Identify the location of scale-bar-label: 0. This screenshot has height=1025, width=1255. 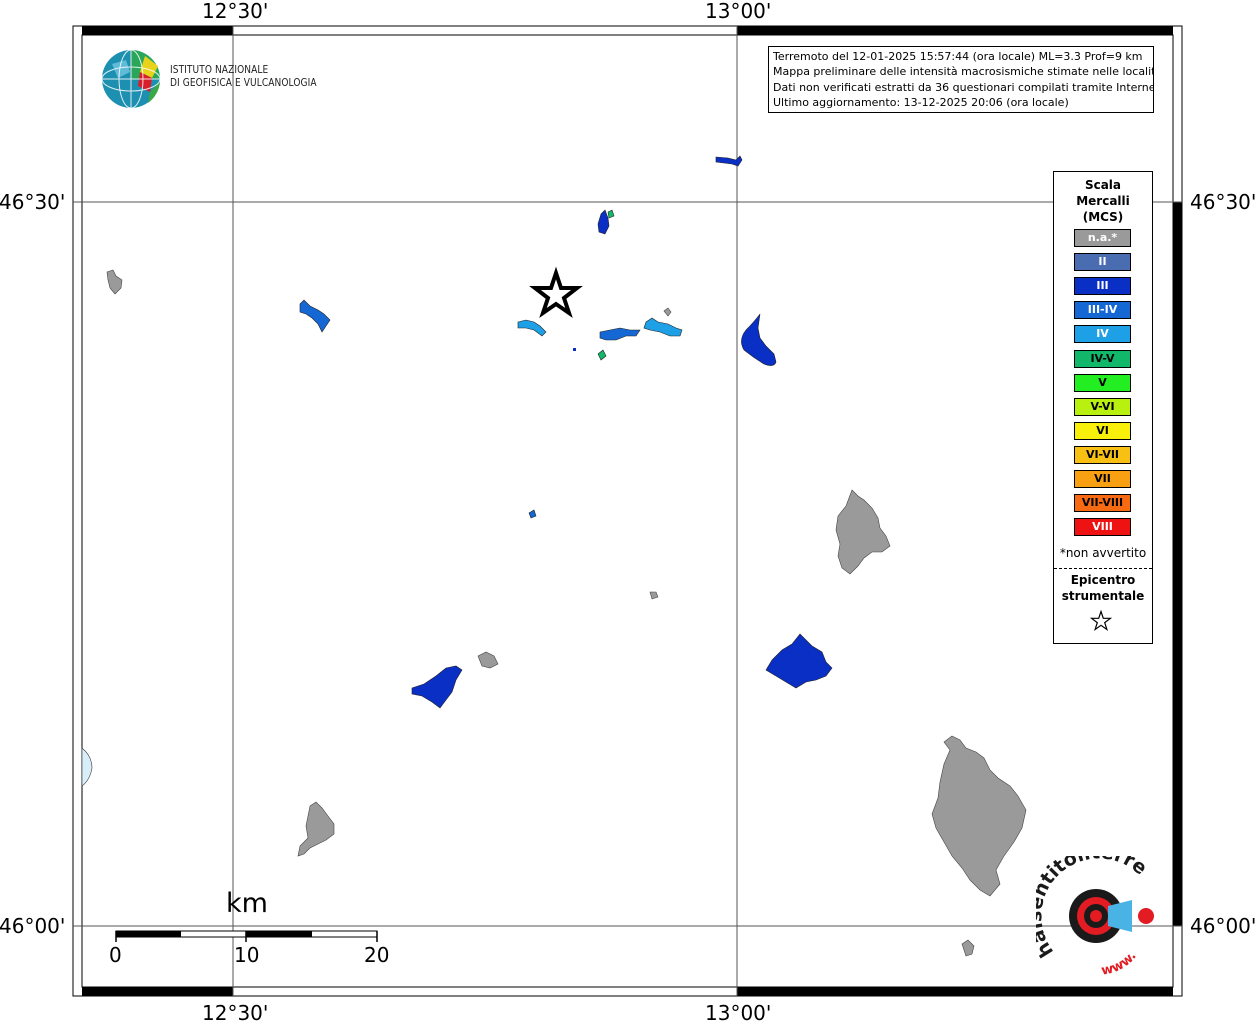
(115, 955).